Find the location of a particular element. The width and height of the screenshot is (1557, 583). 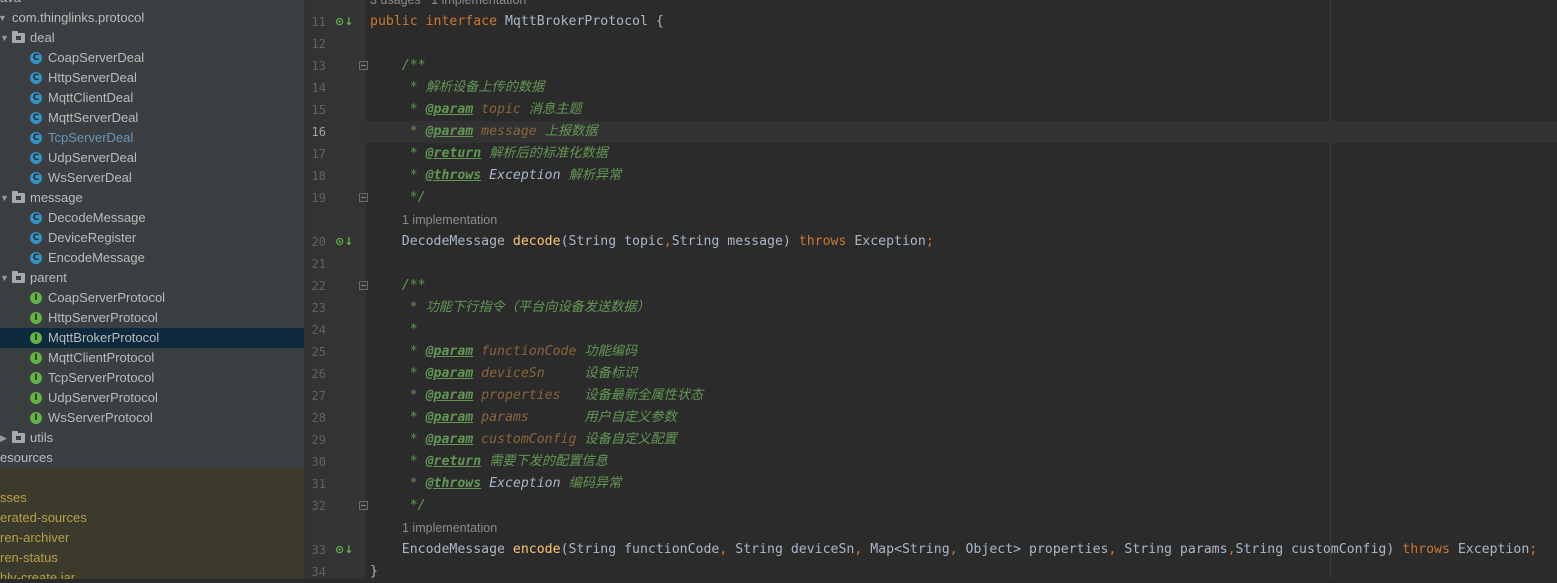

tree-item: C WsServerDeal is located at coordinates (152, 178).